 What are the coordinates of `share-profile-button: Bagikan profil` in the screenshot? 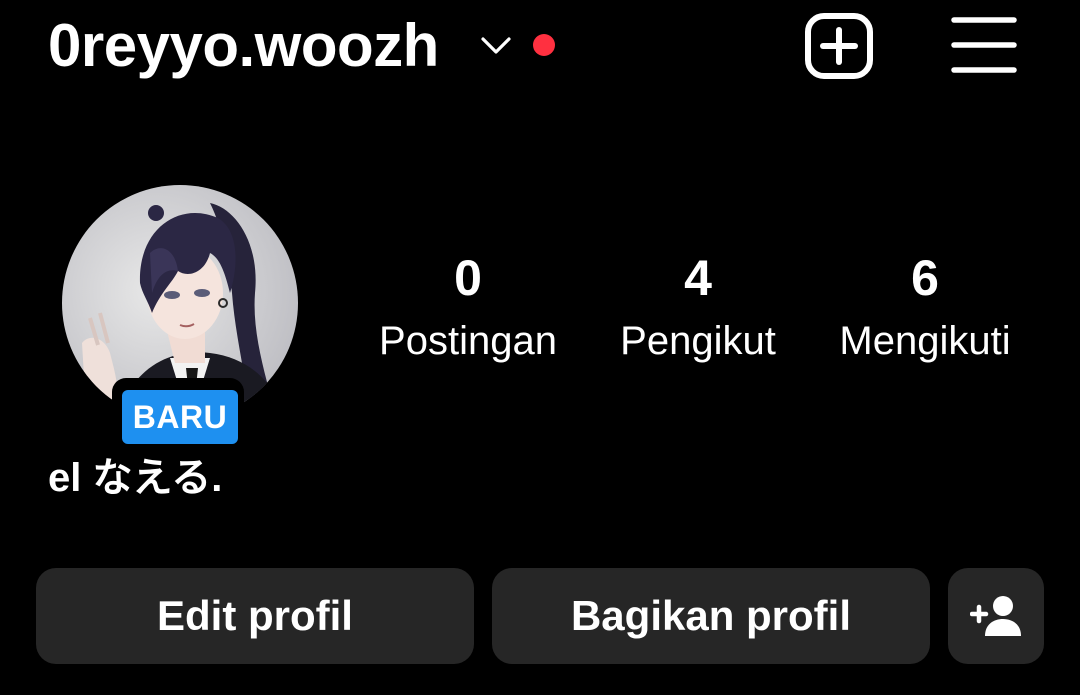 It's located at (711, 616).